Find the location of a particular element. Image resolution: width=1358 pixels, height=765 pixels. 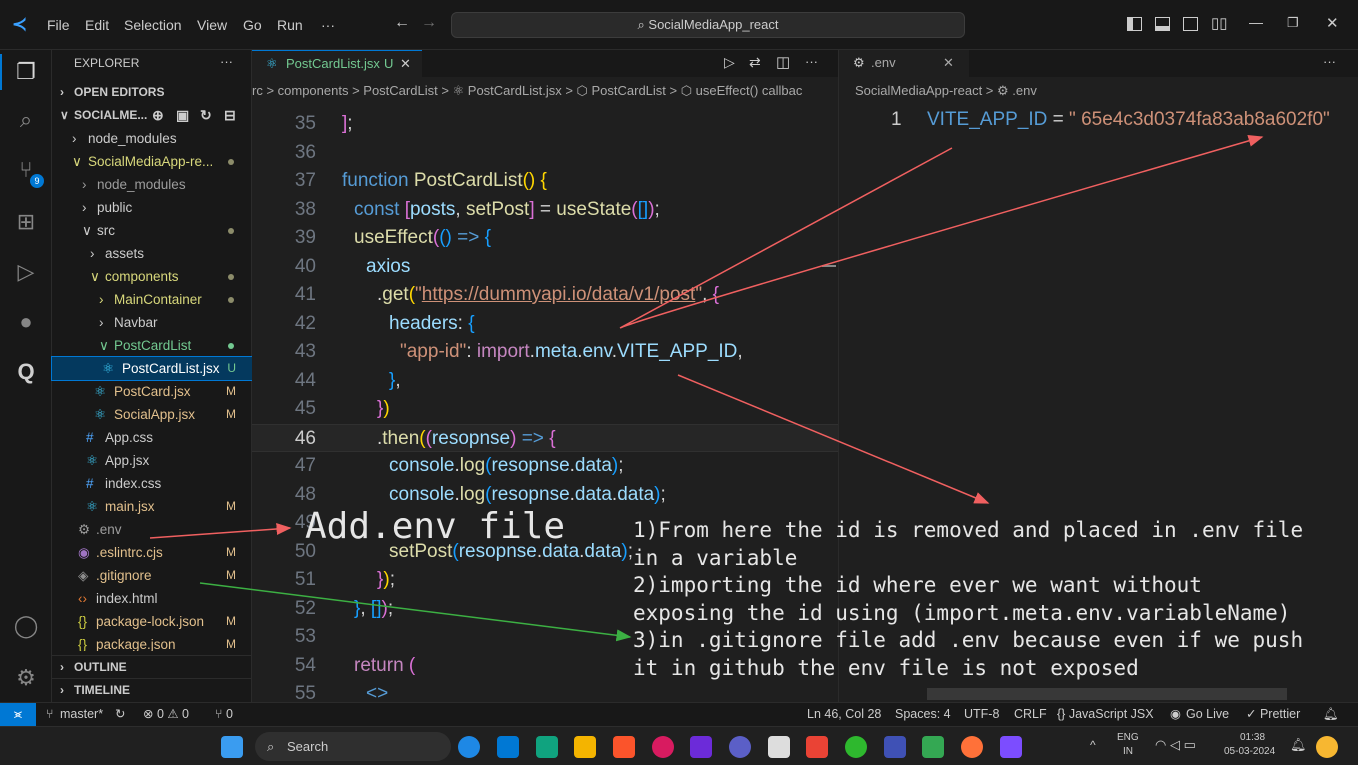

go-live-button: Go Live is located at coordinates (1207, 714).